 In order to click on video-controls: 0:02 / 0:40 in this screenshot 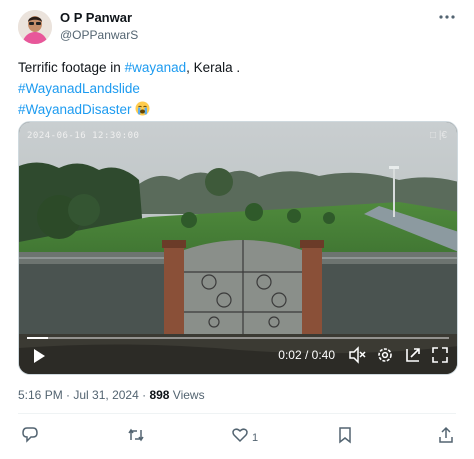, I will do `click(238, 356)`.